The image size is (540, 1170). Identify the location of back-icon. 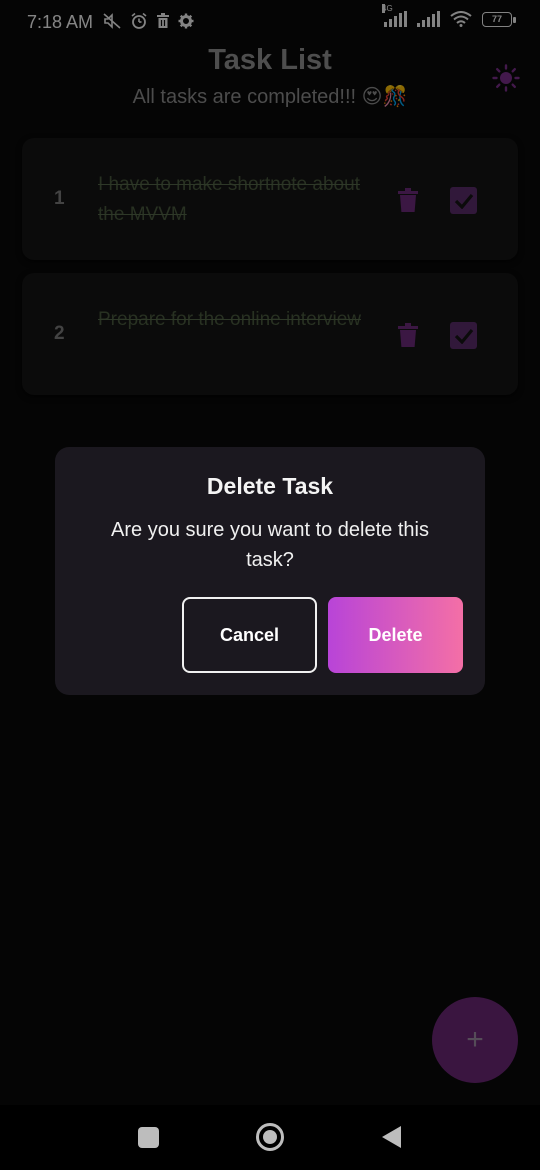
(391, 1137).